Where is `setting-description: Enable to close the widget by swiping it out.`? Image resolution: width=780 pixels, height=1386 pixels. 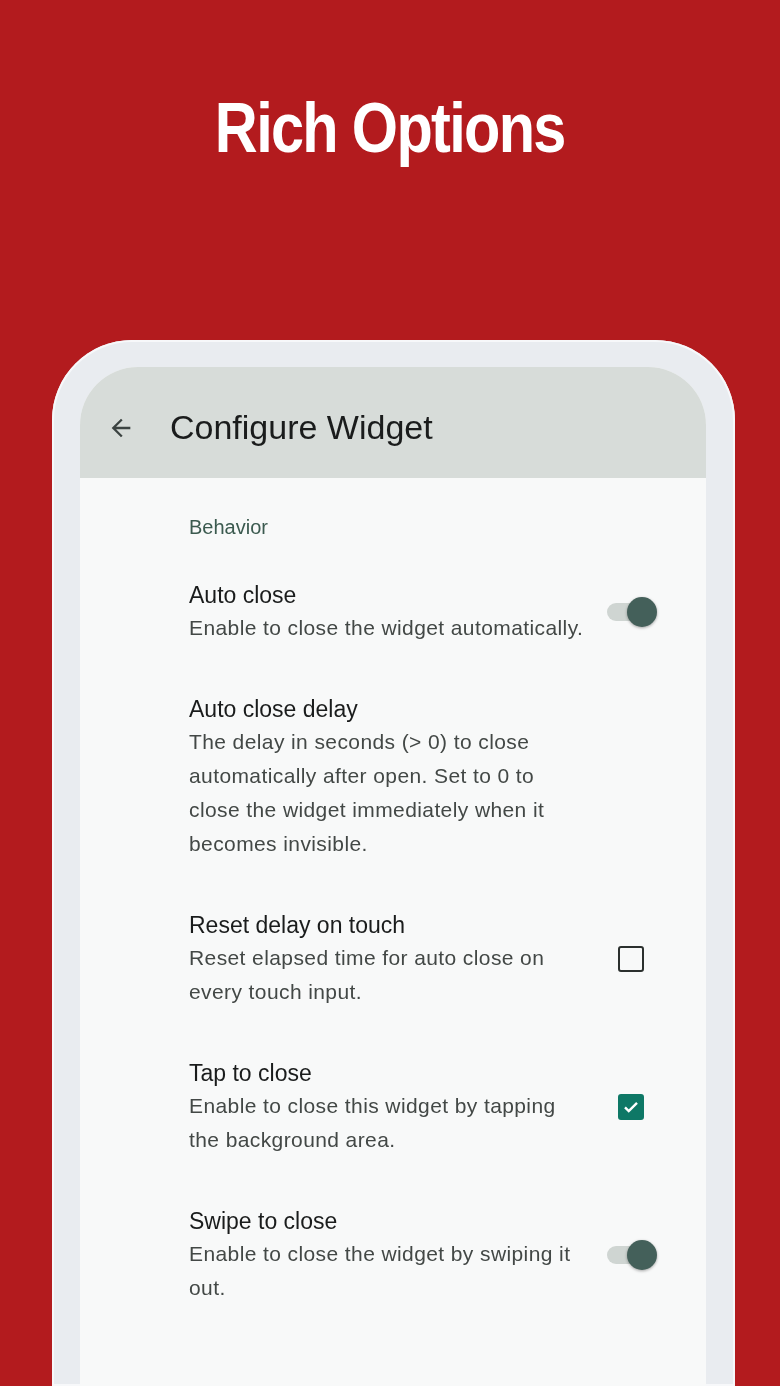 setting-description: Enable to close the widget by swiping it out. is located at coordinates (380, 1271).